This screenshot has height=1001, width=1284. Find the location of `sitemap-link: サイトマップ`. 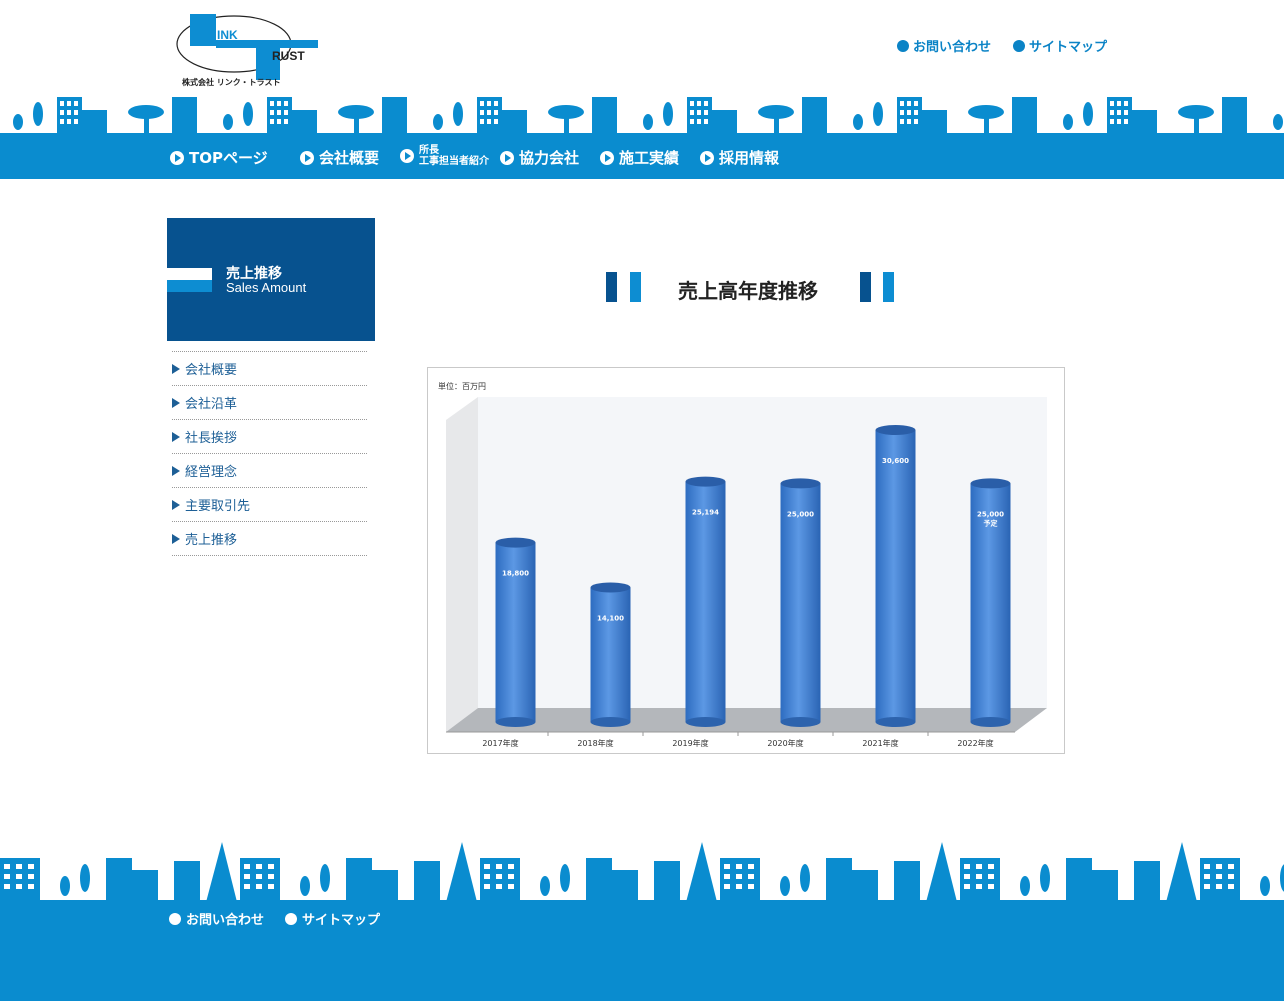

sitemap-link: サイトマップ is located at coordinates (1060, 45).